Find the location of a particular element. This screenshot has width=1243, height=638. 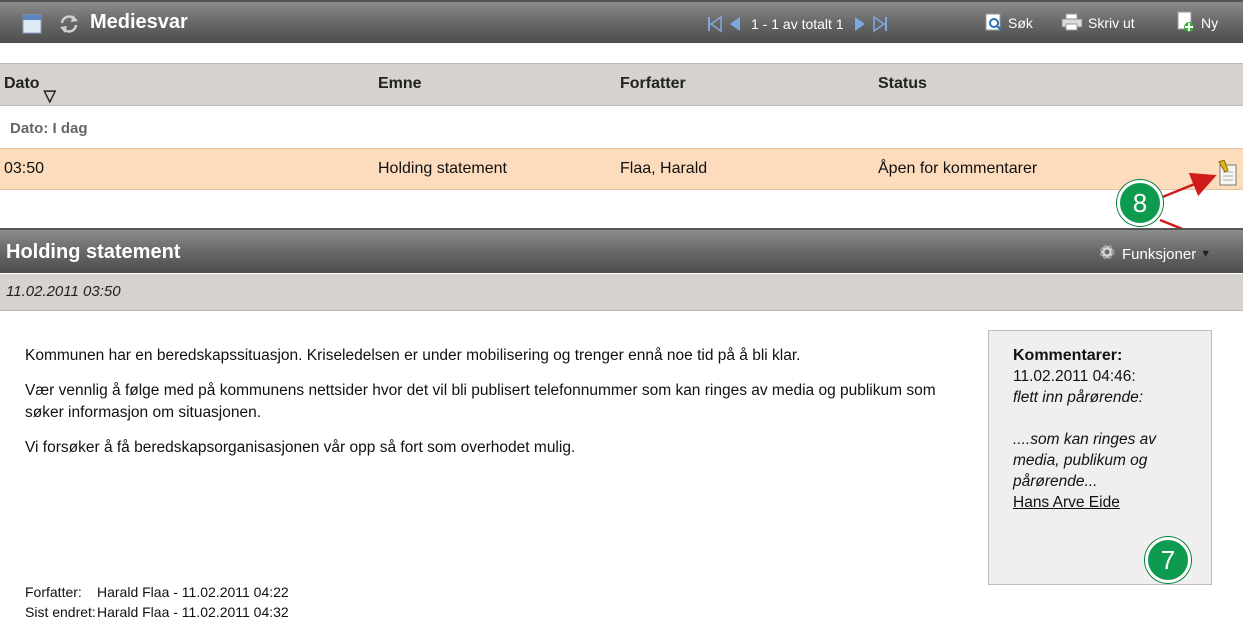

comment-line: flett inn pårørende: is located at coordinates (1078, 397).